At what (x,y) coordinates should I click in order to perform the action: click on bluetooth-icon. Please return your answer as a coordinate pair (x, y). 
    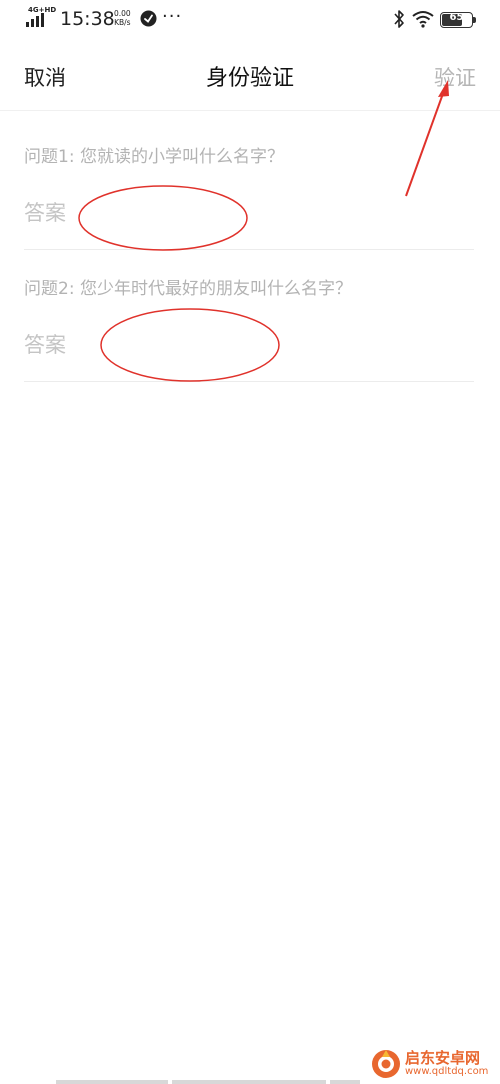
    Looking at the image, I should click on (399, 19).